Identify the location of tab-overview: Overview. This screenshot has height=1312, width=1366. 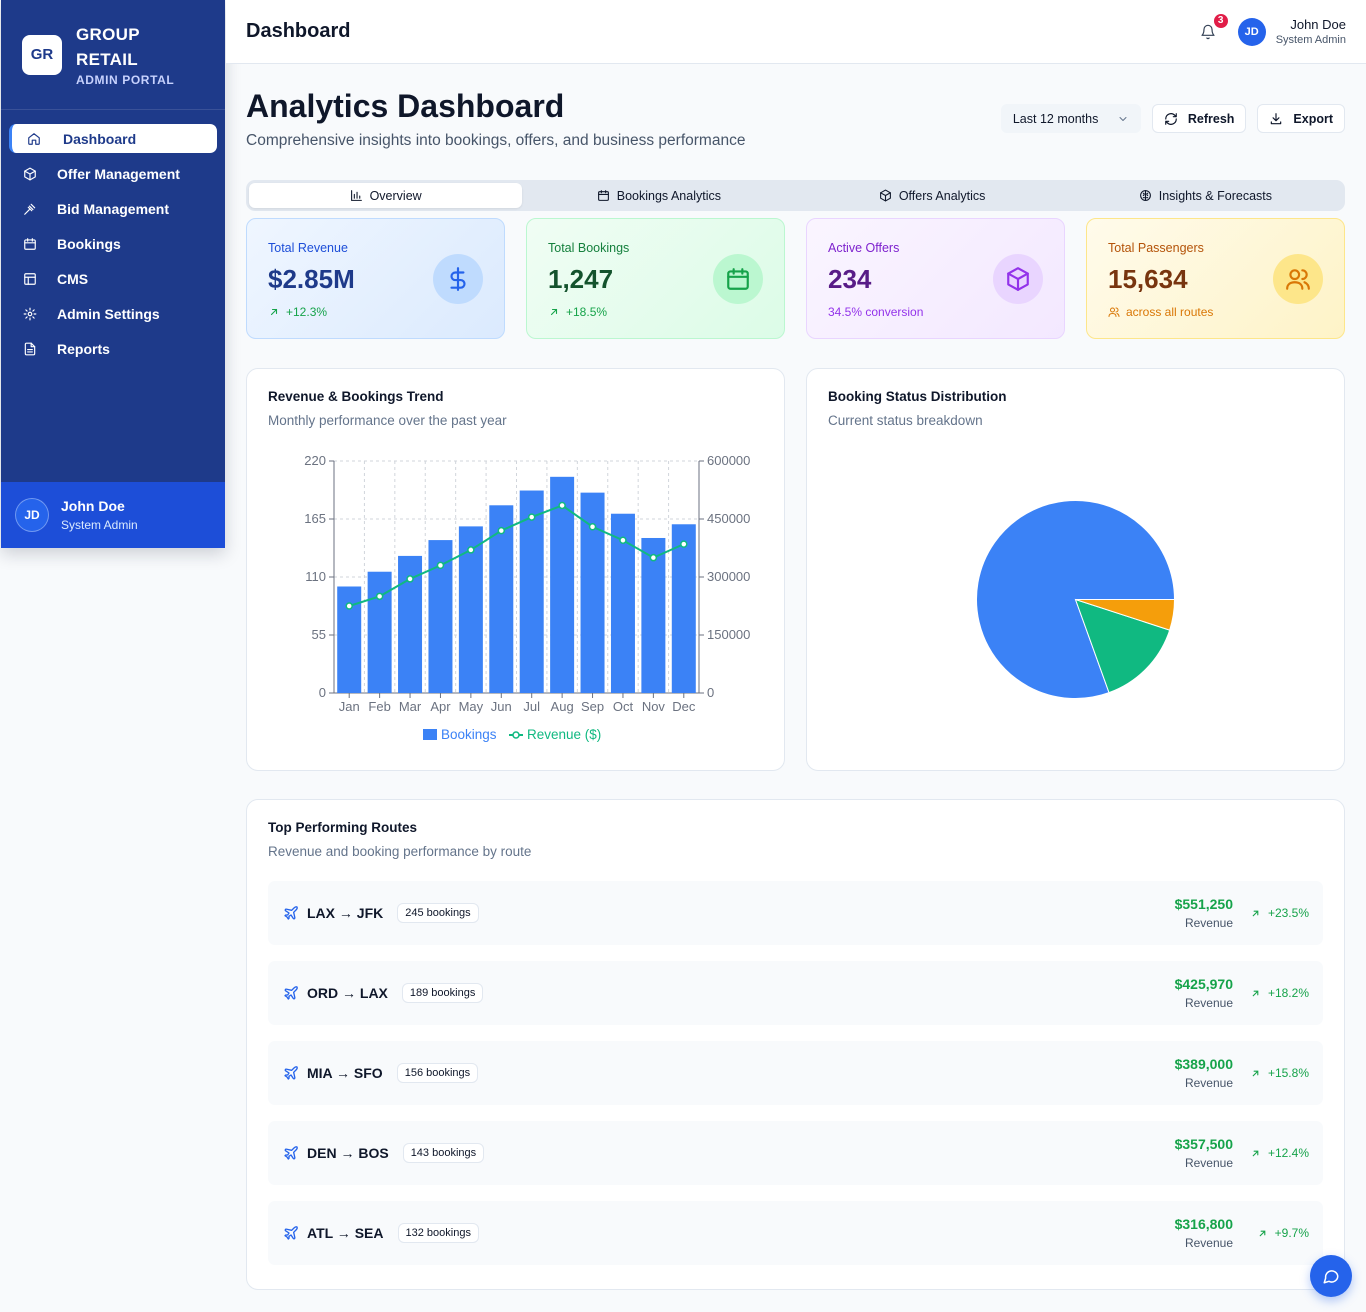
(386, 195).